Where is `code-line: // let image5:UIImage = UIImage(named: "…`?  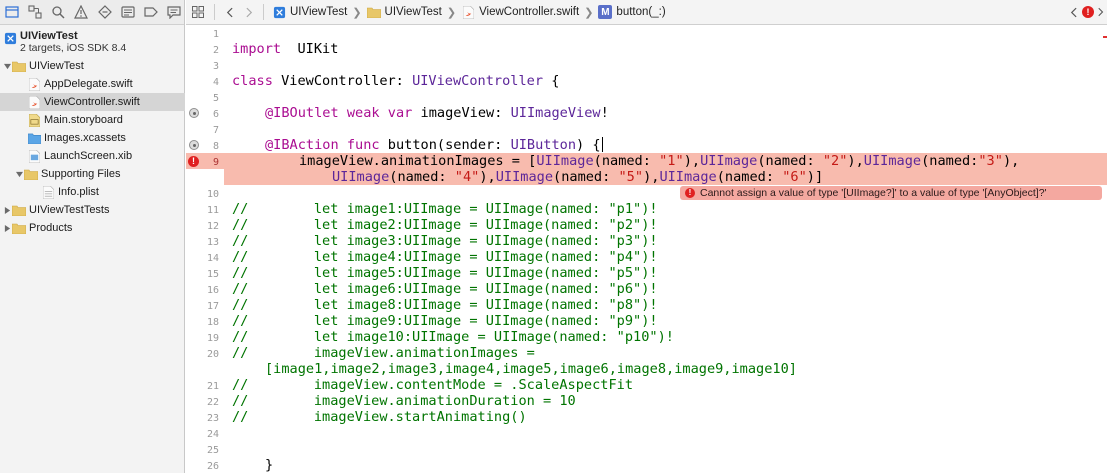 code-line: // let image5:UIImage = UIImage(named: "… is located at coordinates (445, 273).